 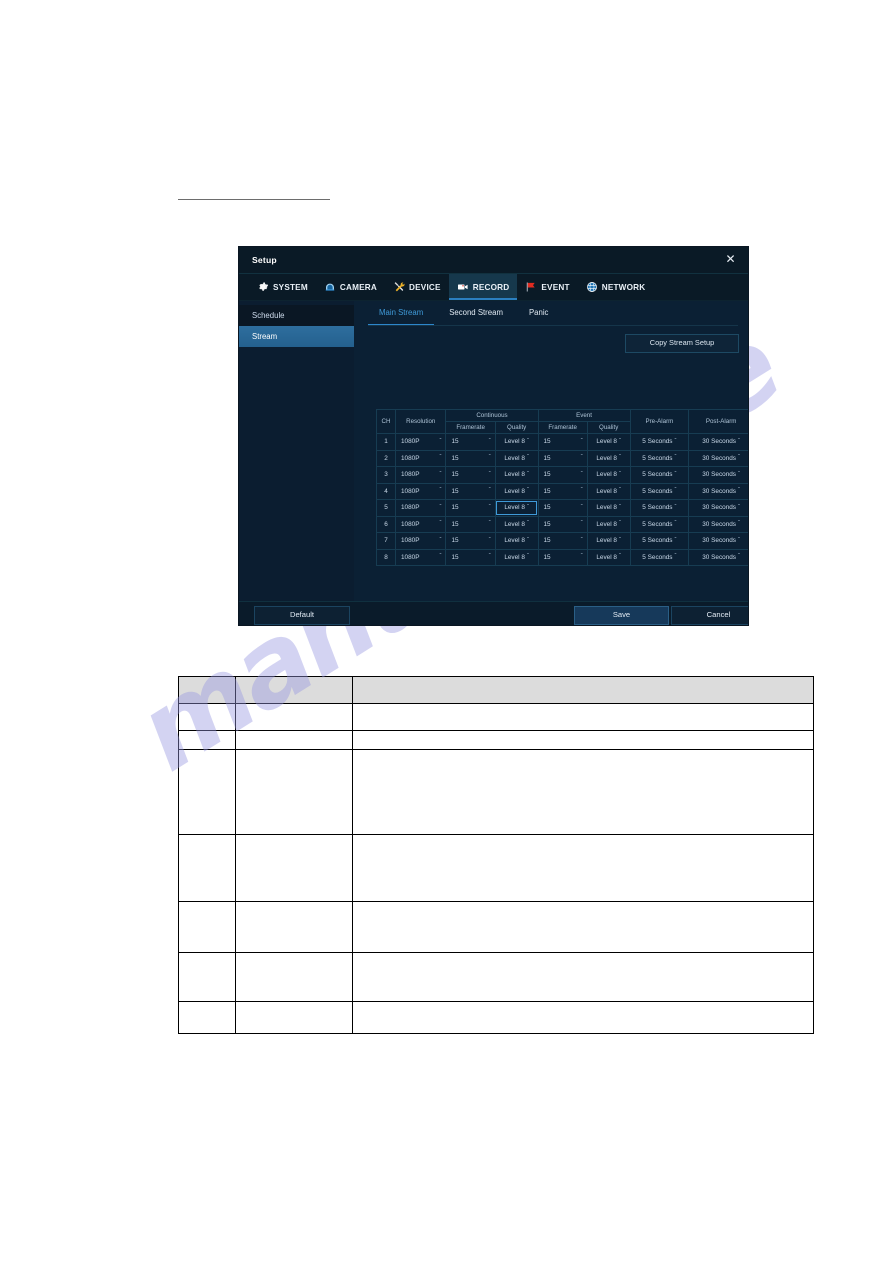 I want to click on sidebar-item-label: Schedule, so click(x=268, y=315).